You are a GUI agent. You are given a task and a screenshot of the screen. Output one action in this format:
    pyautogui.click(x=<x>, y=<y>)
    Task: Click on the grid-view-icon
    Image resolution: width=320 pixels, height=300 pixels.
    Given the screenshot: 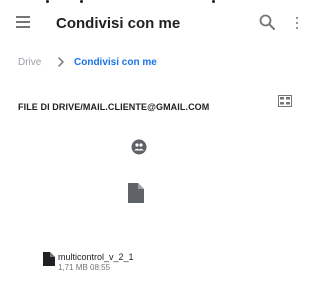 What is the action you would take?
    pyautogui.click(x=285, y=101)
    